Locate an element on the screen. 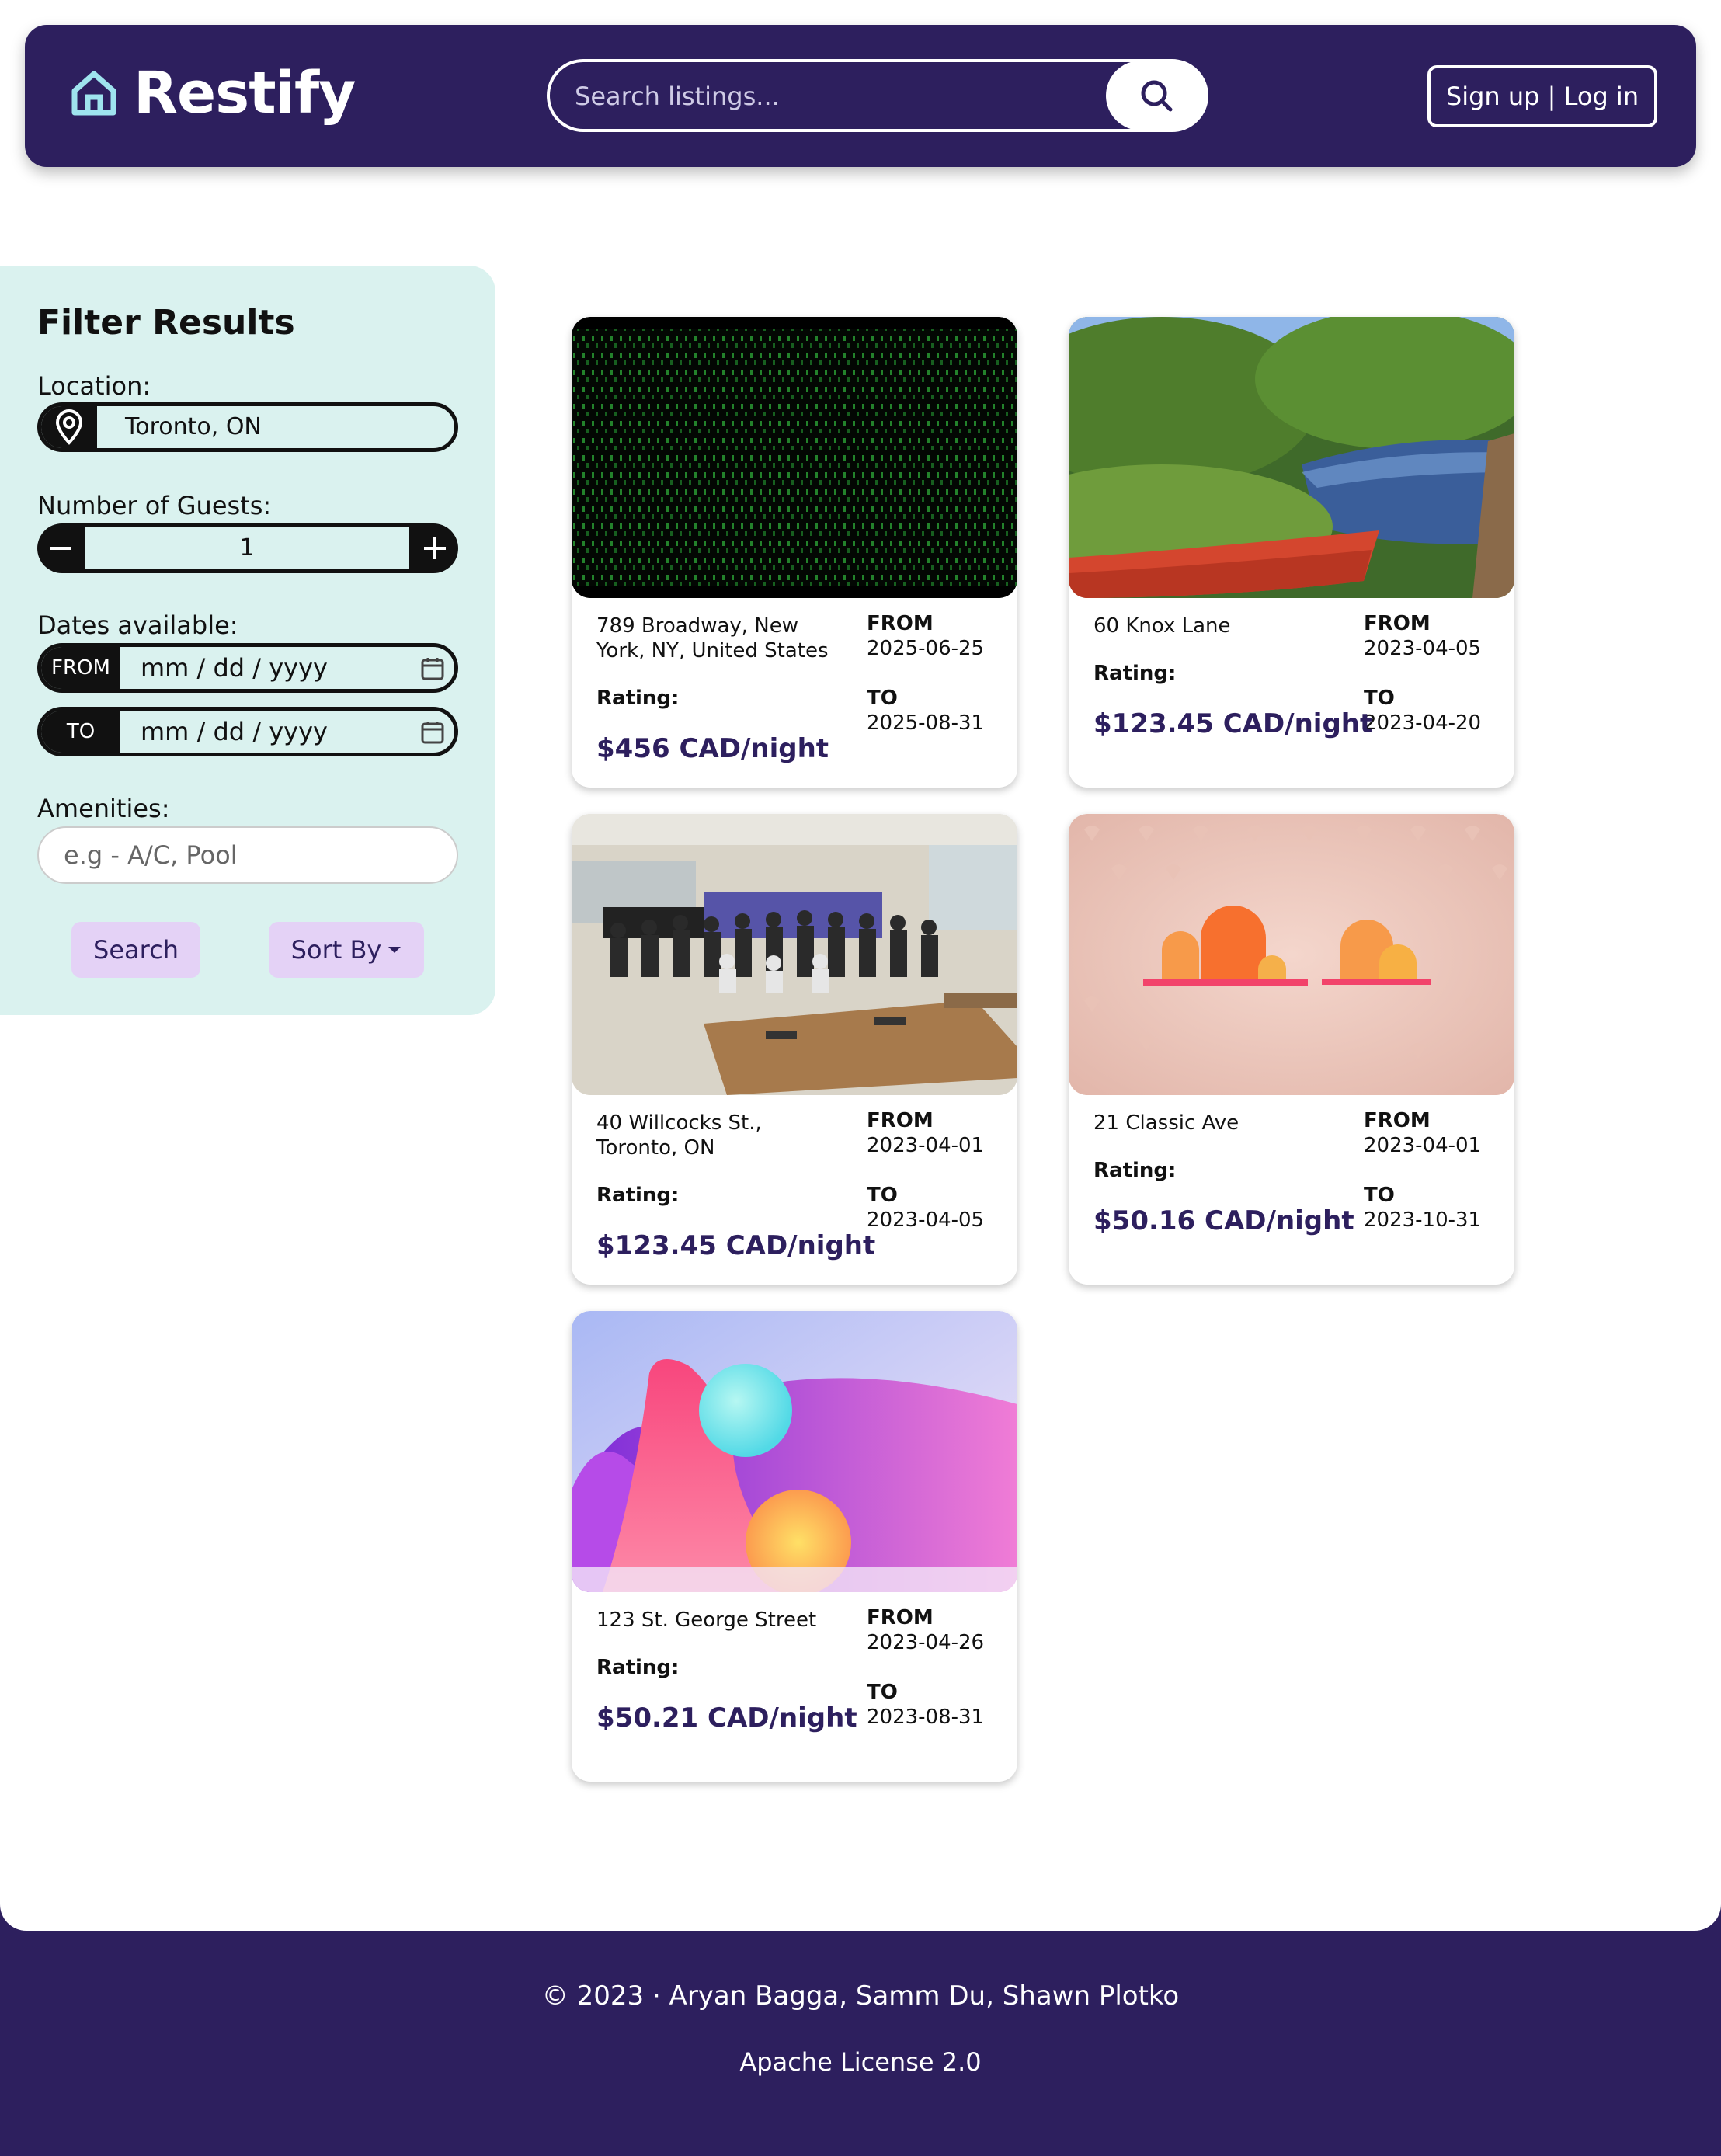  listing-price: $456 CAD/night is located at coordinates (712, 748).